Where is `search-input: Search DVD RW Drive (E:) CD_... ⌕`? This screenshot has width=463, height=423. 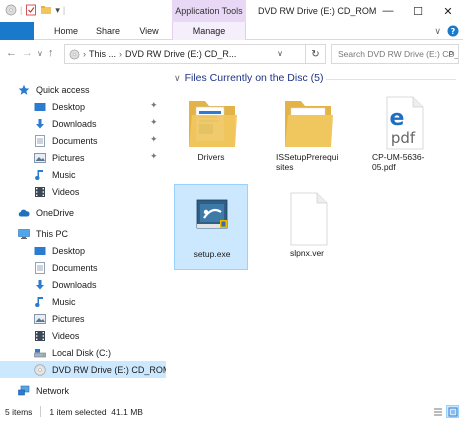
search-input: Search DVD RW Drive (E:) CD_... ⌕ is located at coordinates (395, 54).